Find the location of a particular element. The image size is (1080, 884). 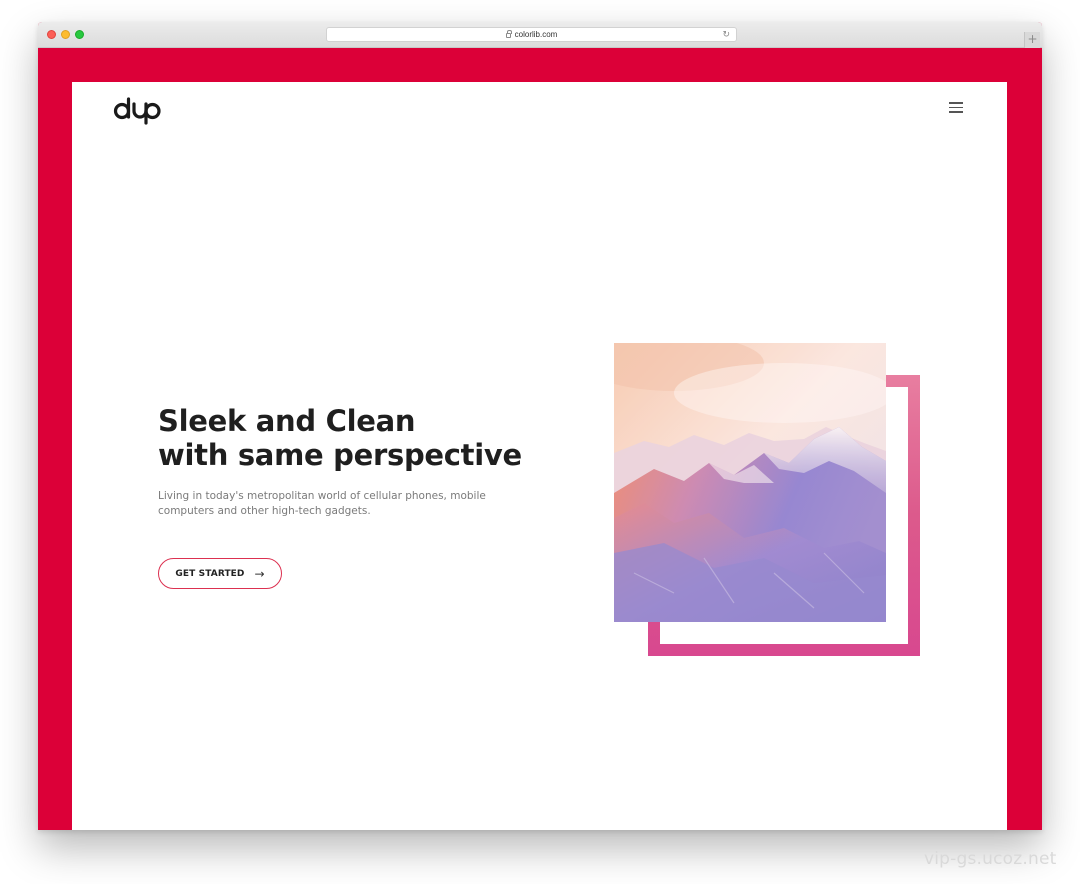

hero-title: Sleek and Clean with same perspective is located at coordinates (368, 438).